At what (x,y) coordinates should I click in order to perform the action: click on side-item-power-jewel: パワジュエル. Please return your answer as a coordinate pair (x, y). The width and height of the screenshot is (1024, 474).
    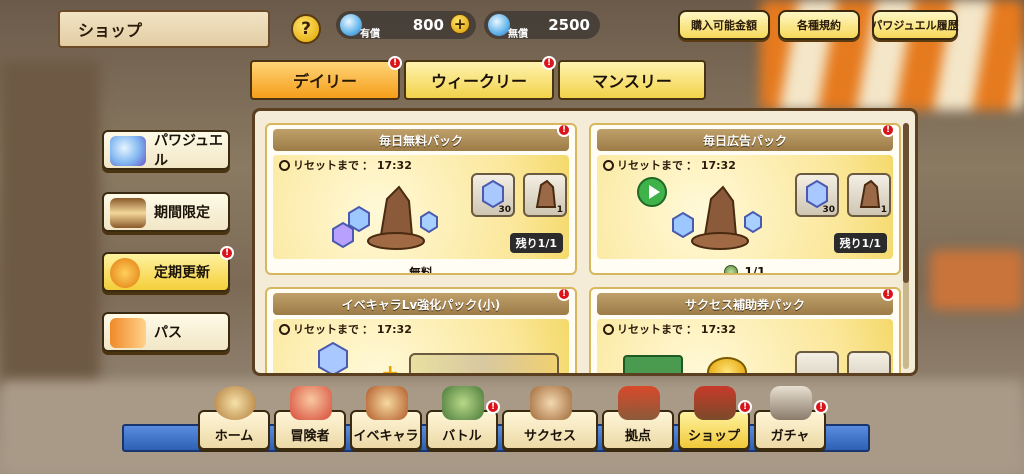
    Looking at the image, I should click on (166, 150).